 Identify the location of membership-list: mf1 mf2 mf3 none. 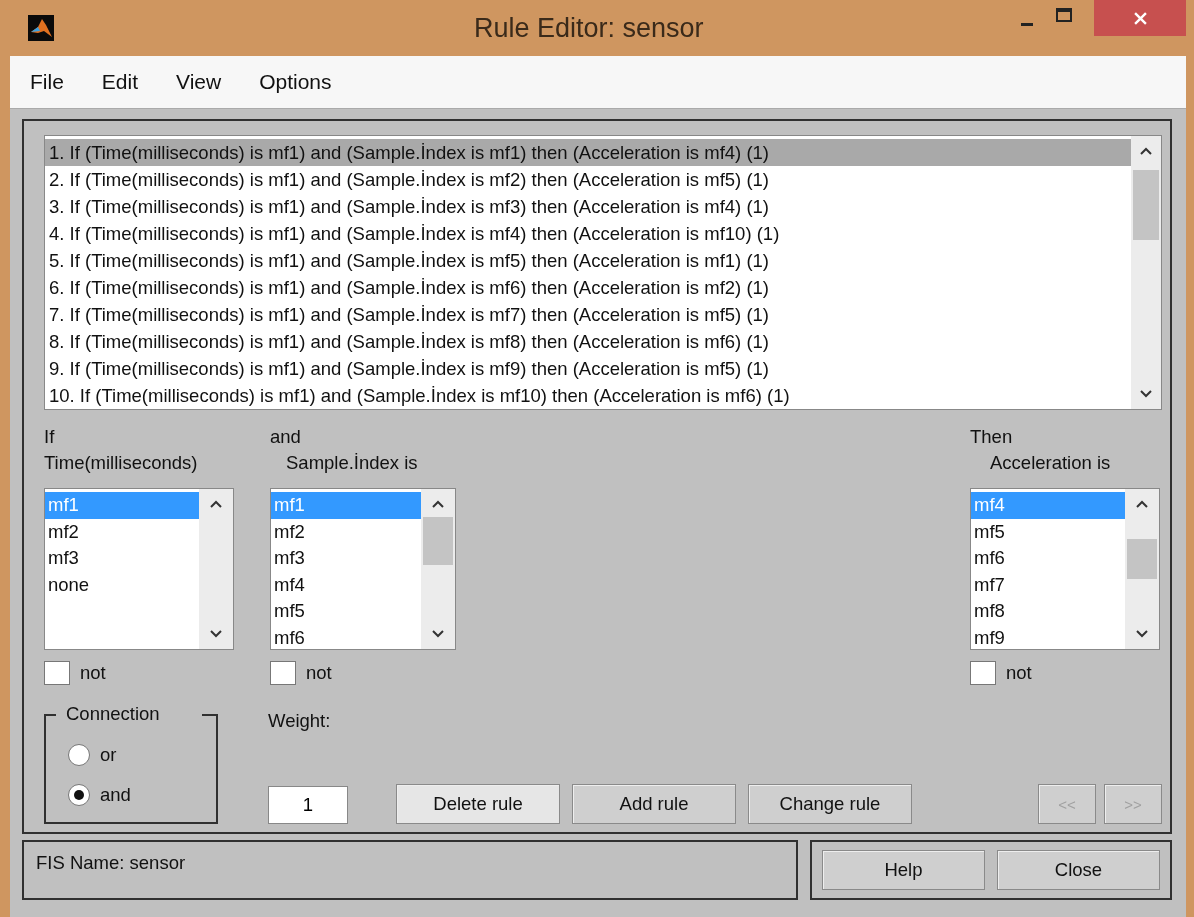
(139, 569).